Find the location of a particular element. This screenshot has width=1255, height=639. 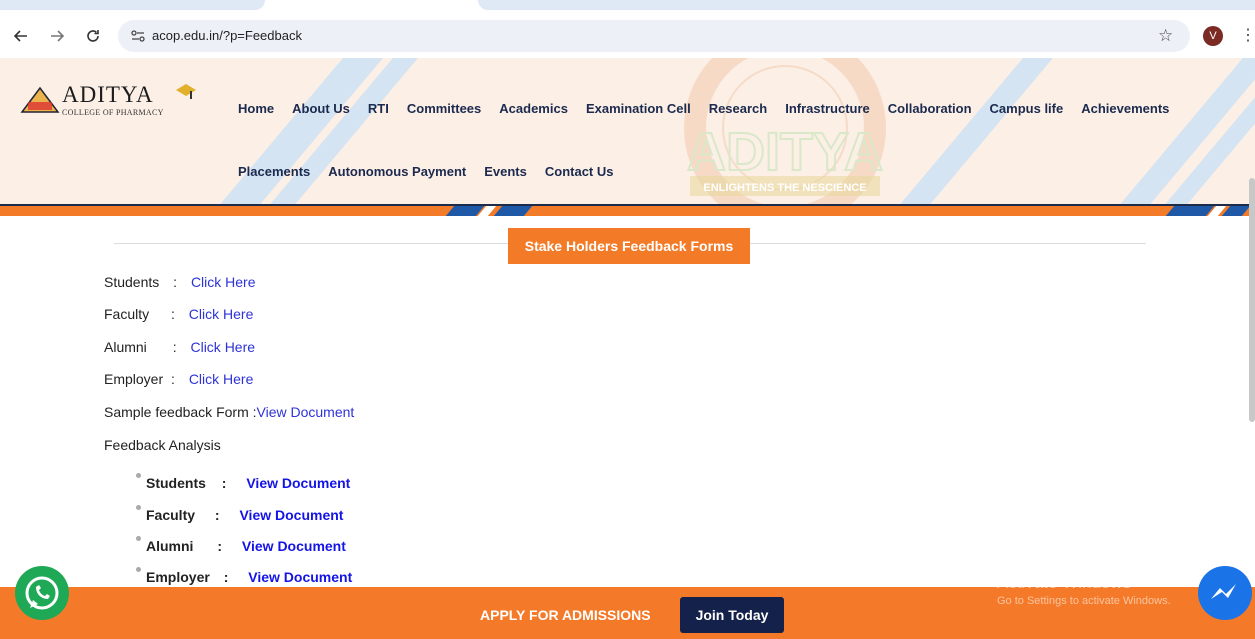

back-arrow-icon is located at coordinates (21, 36).